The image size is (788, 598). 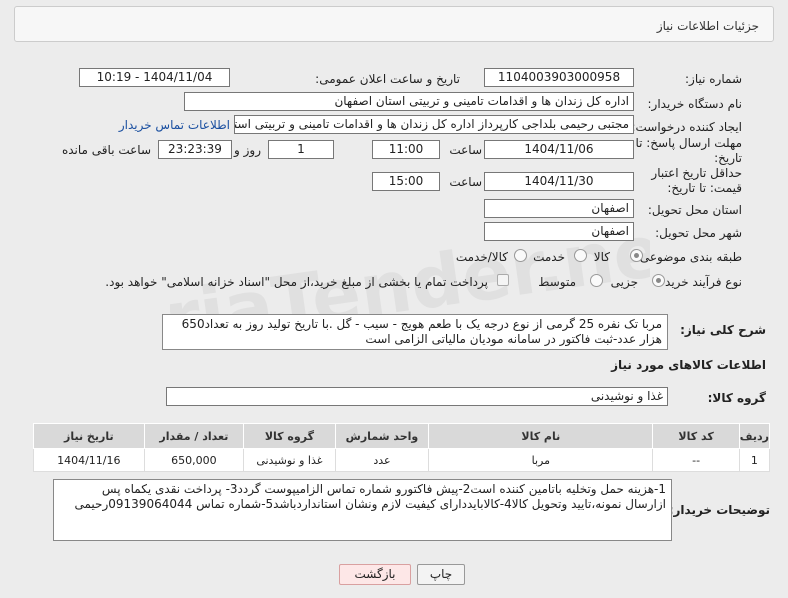 I want to click on col-date: تاریخ نیاز, so click(x=89, y=436).